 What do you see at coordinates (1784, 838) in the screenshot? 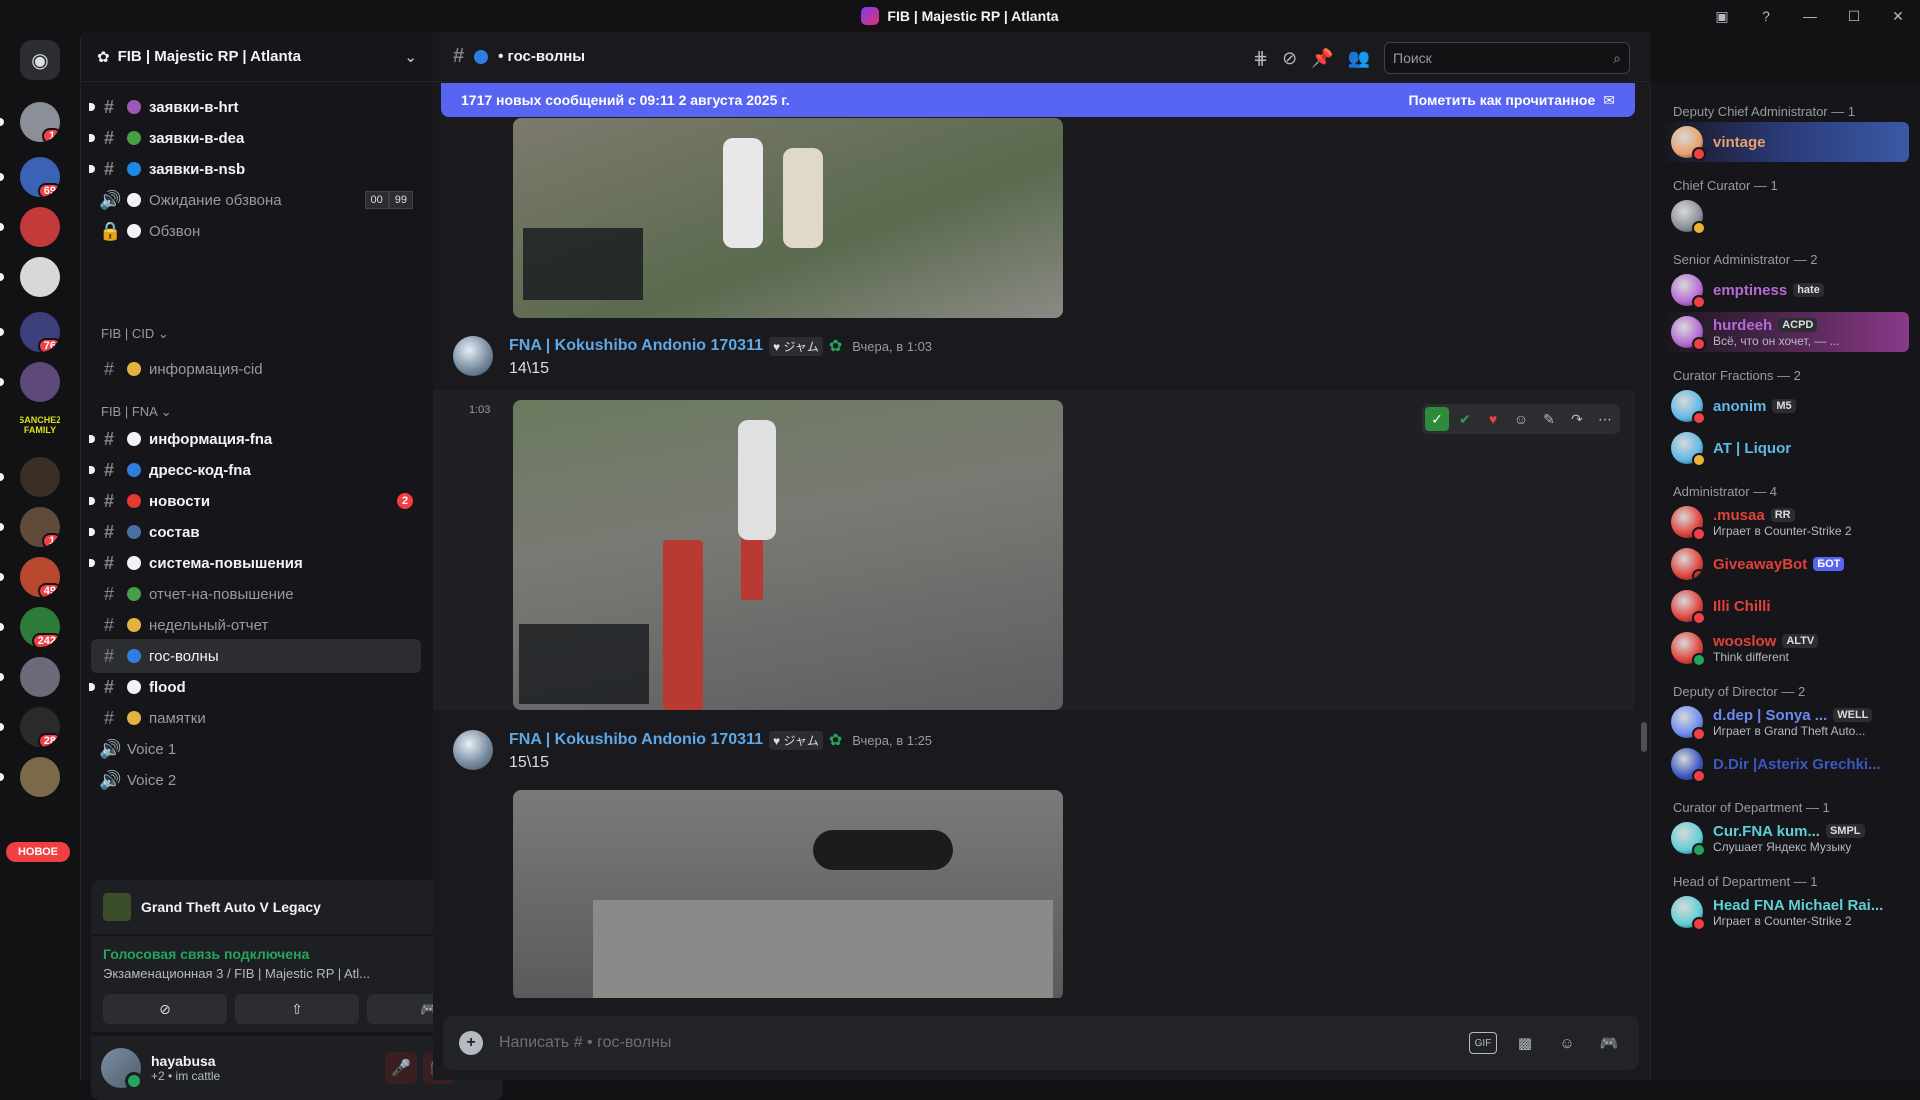
I see `member-item: Cur.FNA kum... SMPL Слушает Яндекс Музыку` at bounding box center [1784, 838].